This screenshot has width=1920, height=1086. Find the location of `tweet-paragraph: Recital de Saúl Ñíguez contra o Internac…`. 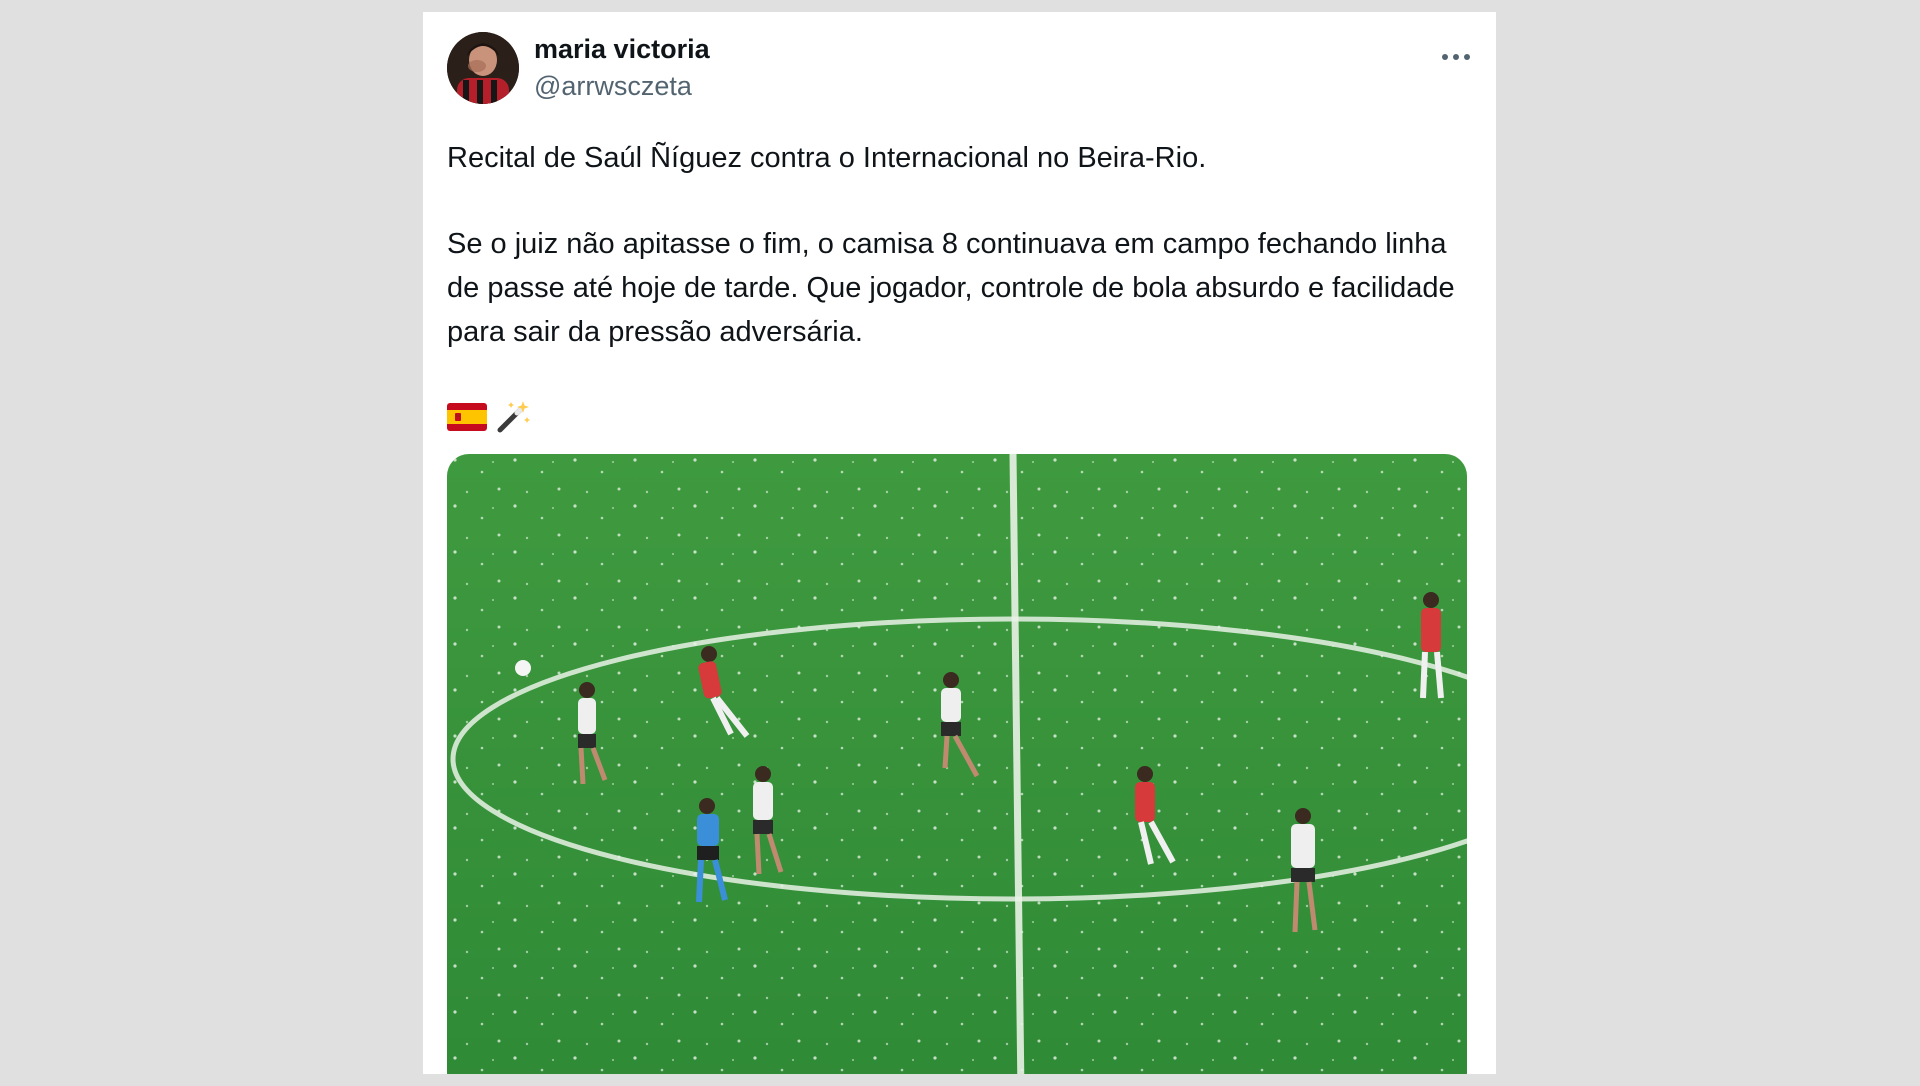

tweet-paragraph: Recital de Saúl Ñíguez contra o Internac… is located at coordinates (827, 158).